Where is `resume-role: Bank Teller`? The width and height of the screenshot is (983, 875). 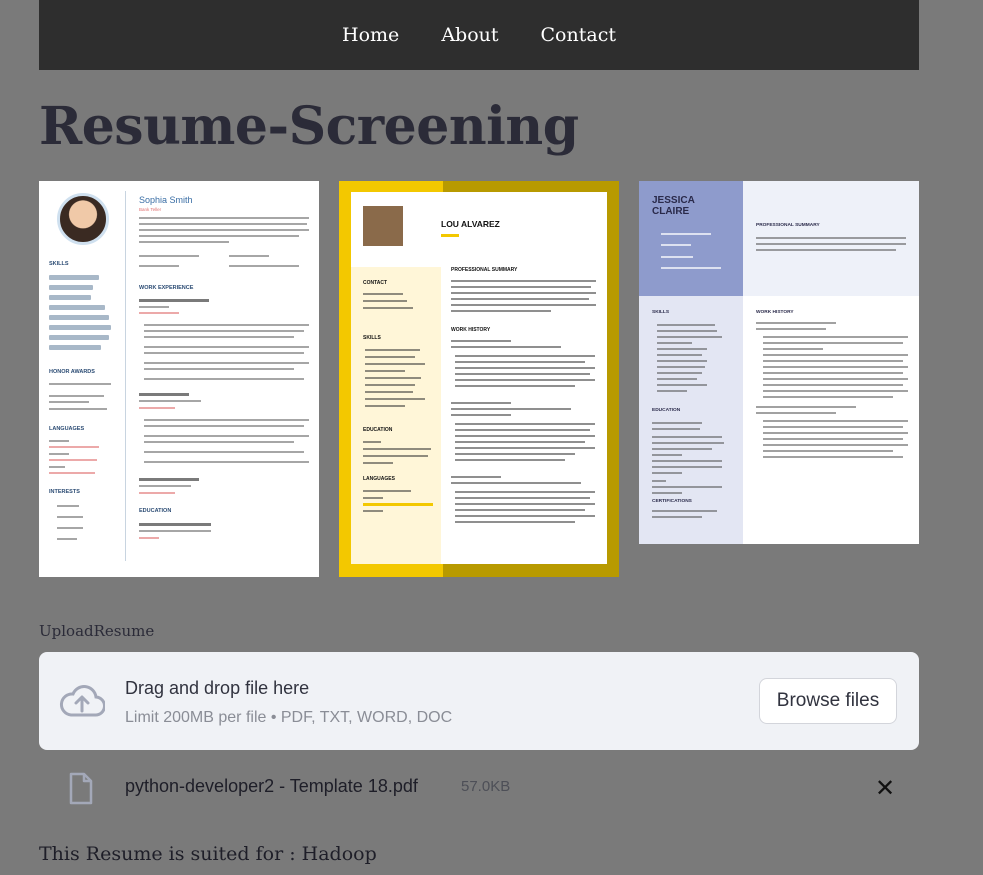
resume-role: Bank Teller is located at coordinates (150, 209).